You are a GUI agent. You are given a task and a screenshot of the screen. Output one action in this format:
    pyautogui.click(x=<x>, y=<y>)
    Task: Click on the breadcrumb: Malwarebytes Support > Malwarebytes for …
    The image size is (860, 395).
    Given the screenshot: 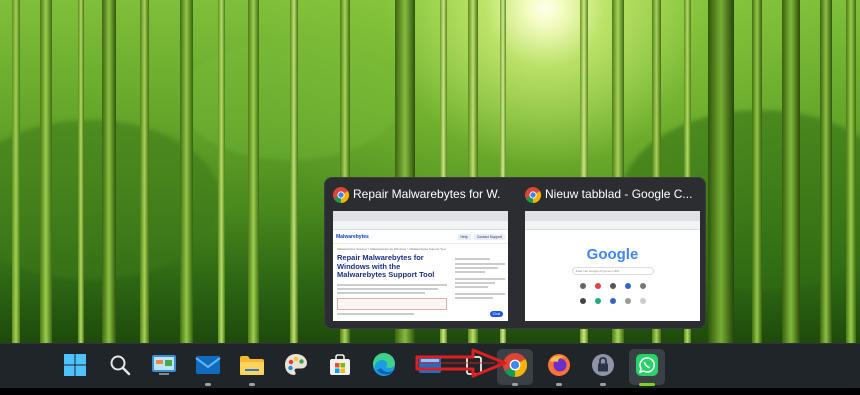 What is the action you would take?
    pyautogui.click(x=391, y=249)
    